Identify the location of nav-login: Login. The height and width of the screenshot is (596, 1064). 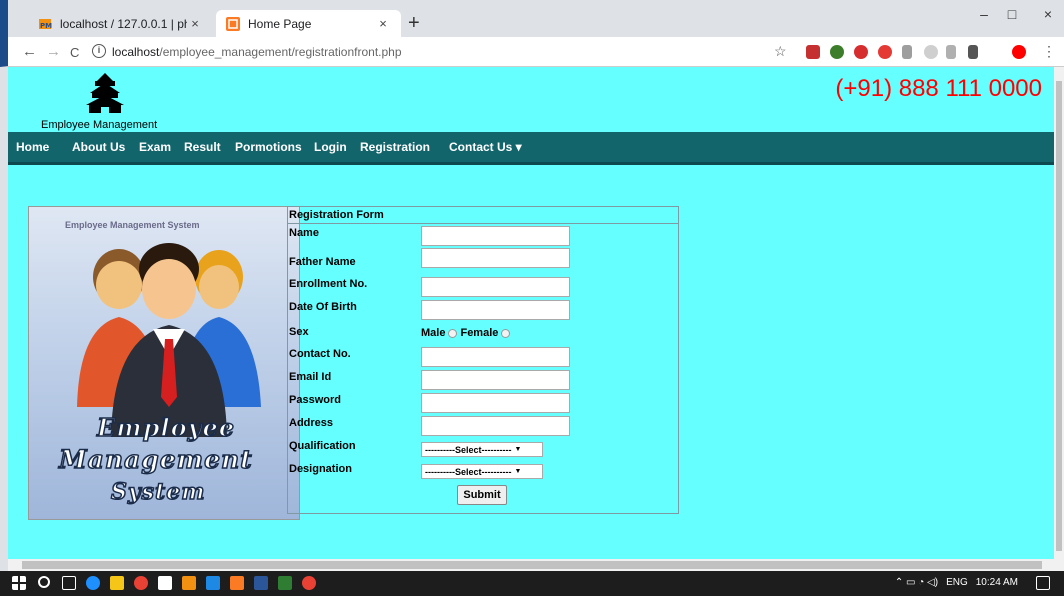
(330, 147).